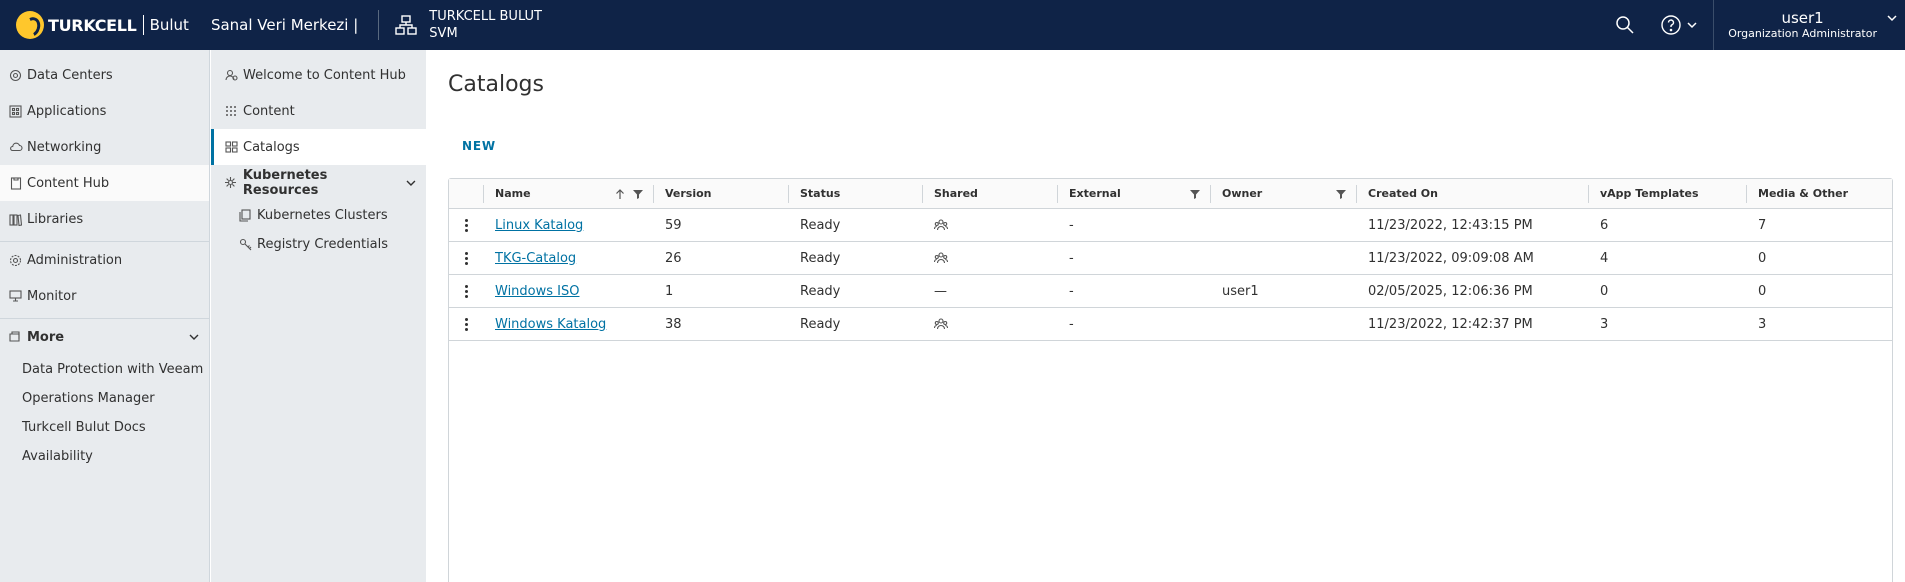 This screenshot has width=1905, height=582. What do you see at coordinates (104, 369) in the screenshot?
I see `nav-sub-veeam: Data Protection with Veeam` at bounding box center [104, 369].